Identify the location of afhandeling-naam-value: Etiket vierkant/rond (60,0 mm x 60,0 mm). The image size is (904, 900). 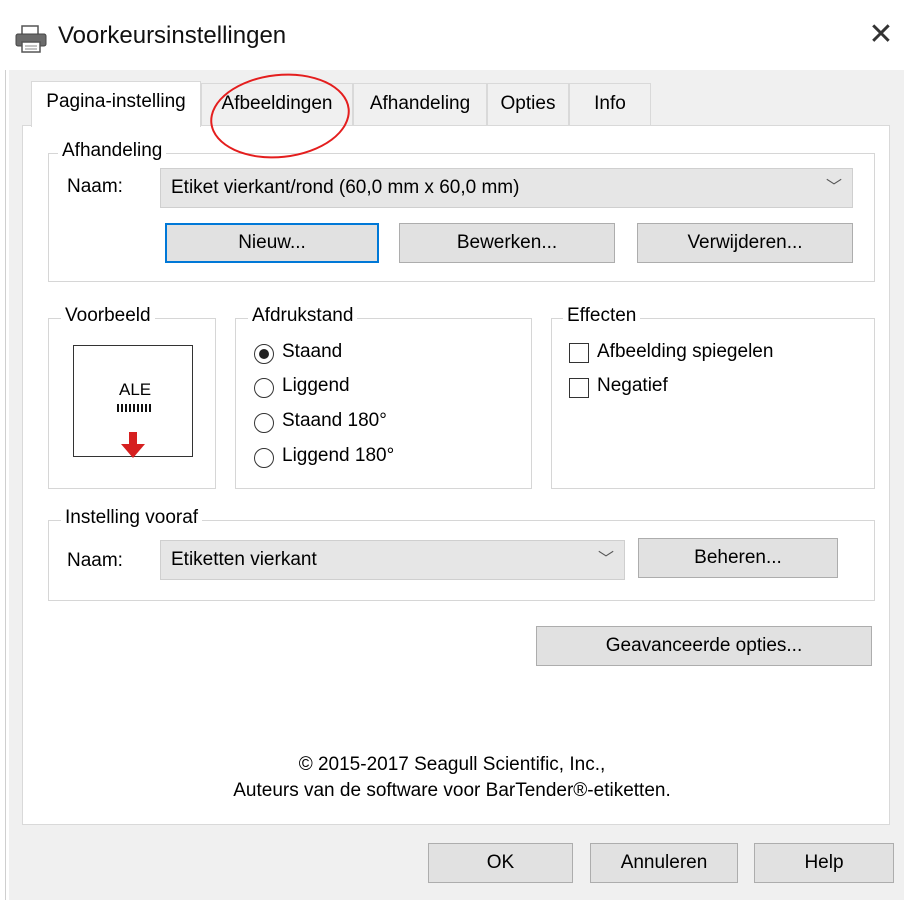
(345, 187).